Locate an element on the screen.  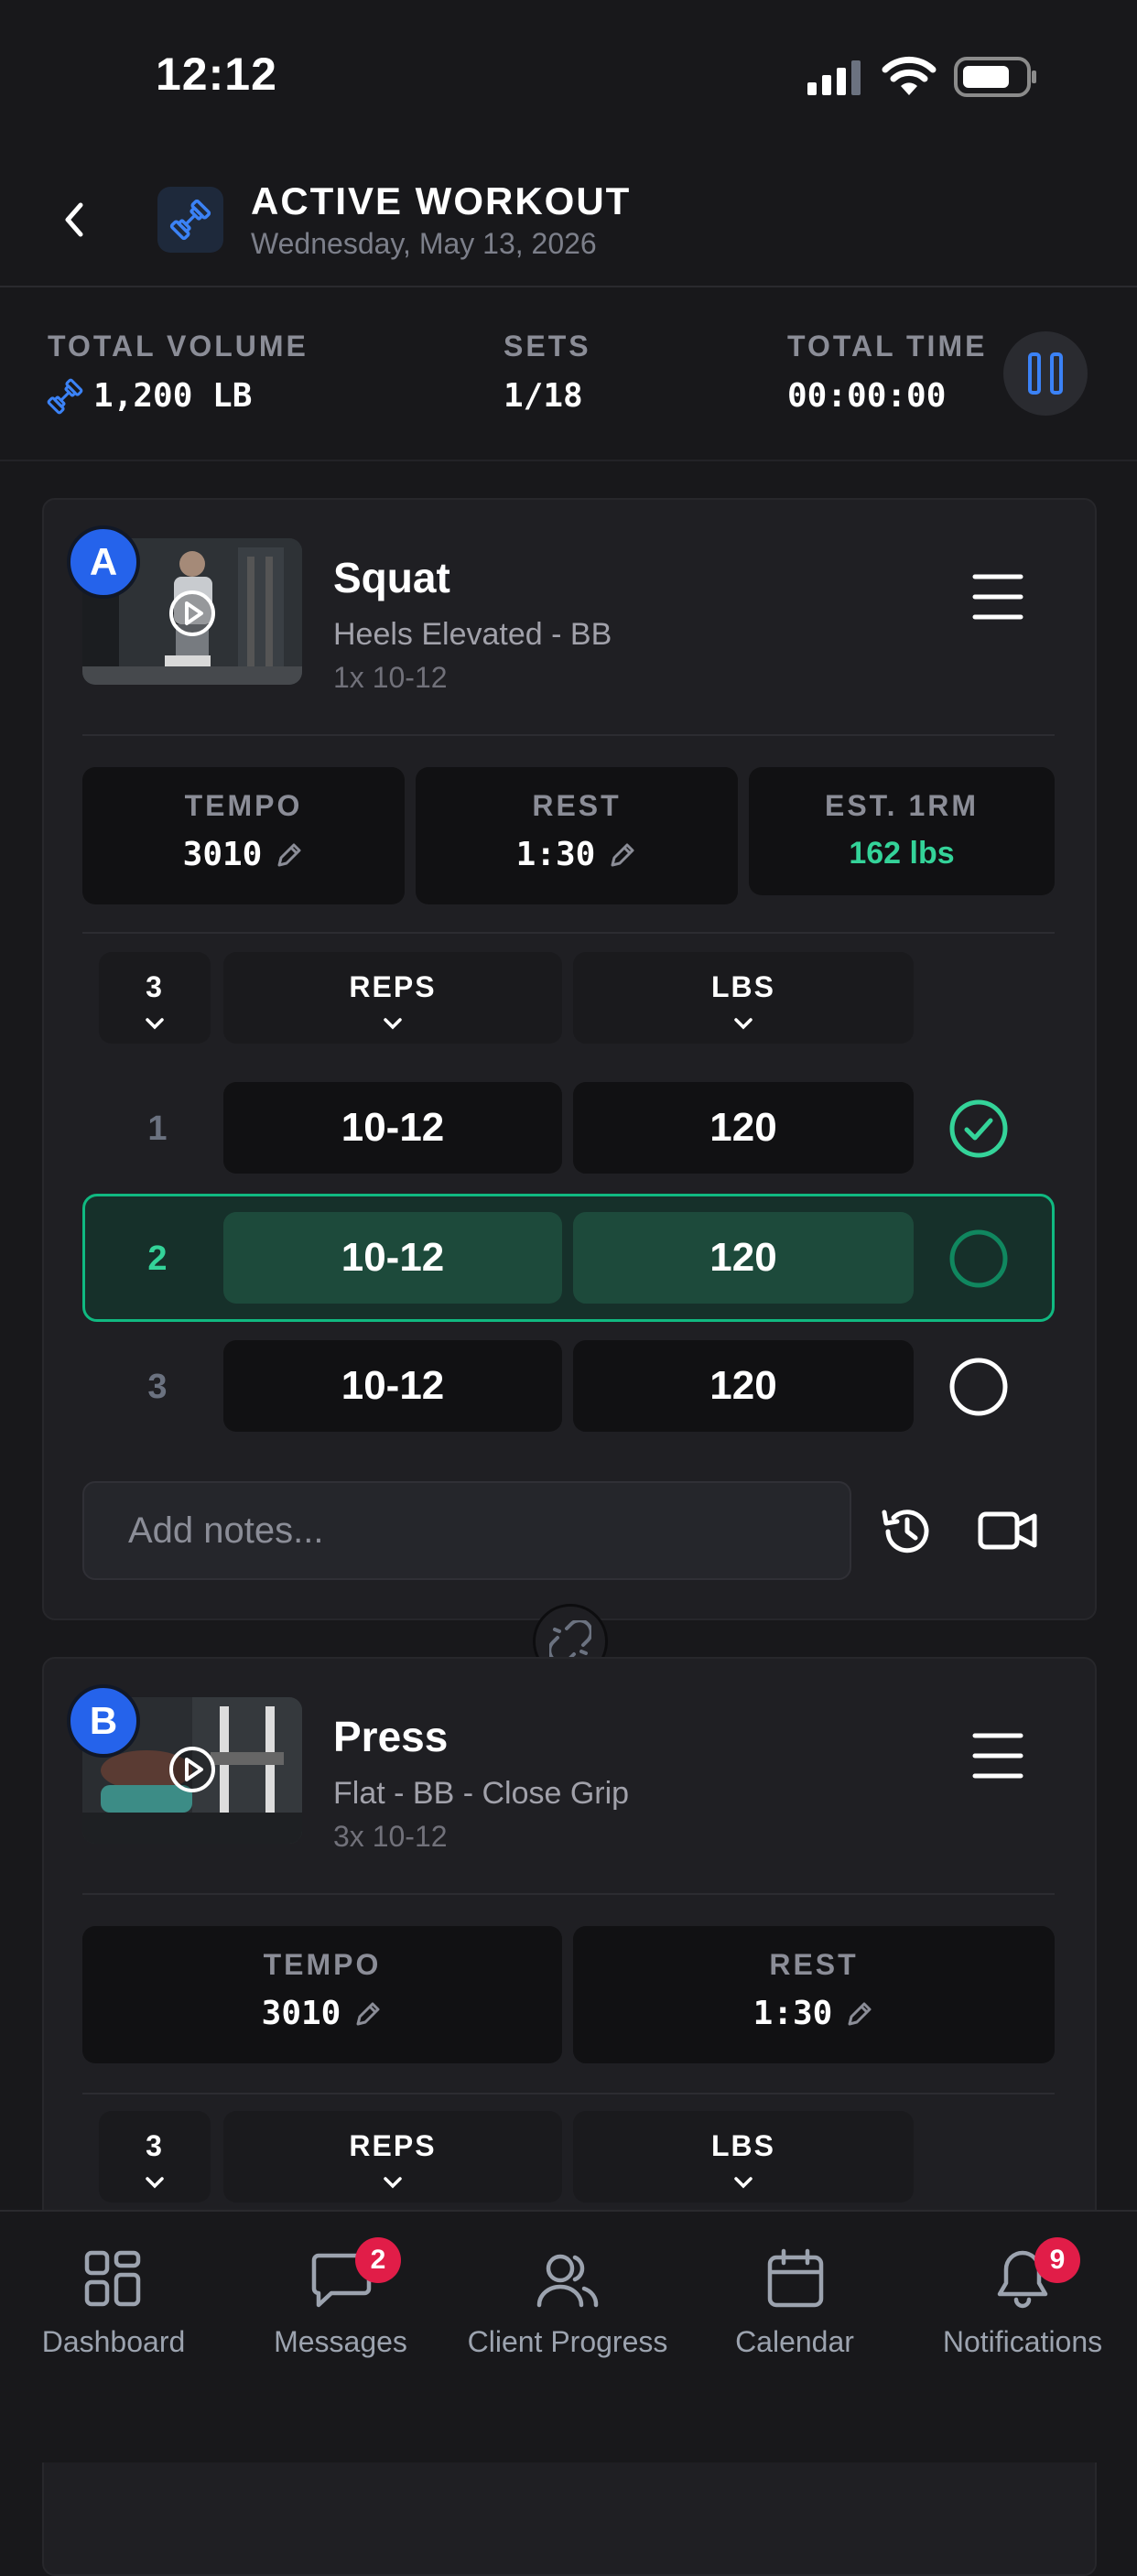
nav-label: Client Progress is located at coordinates (567, 2342).